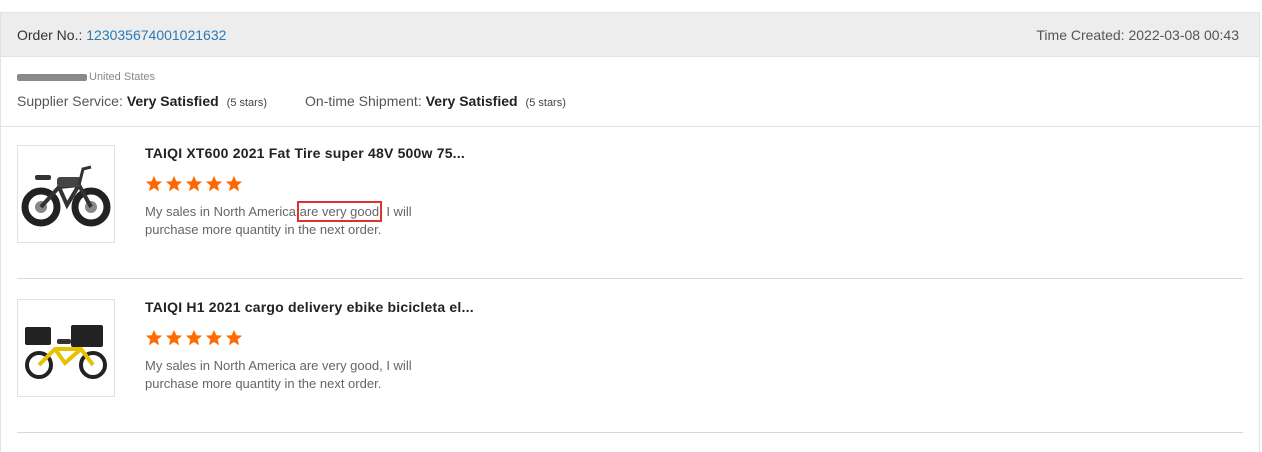  Describe the element at coordinates (471, 101) in the screenshot. I see `shipment-value: Very Satisfied` at that location.